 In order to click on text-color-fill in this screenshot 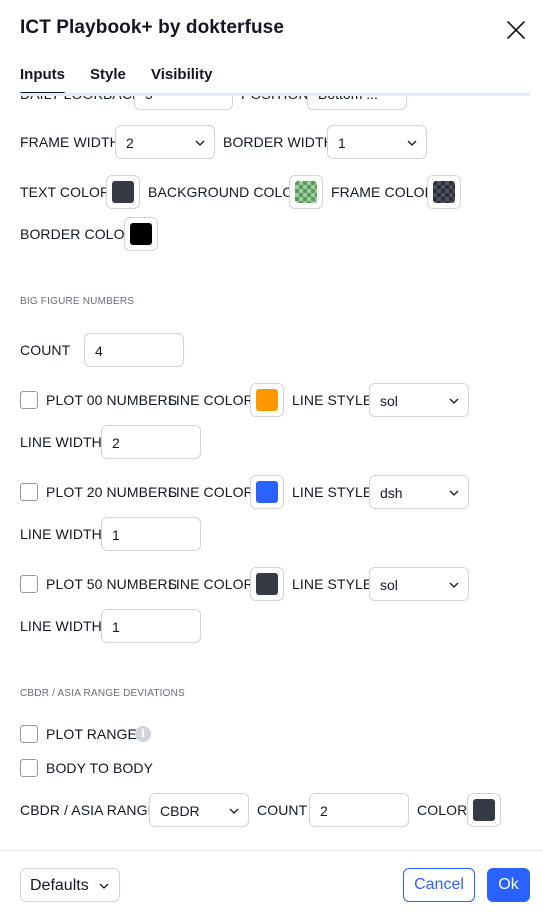, I will do `click(123, 192)`.